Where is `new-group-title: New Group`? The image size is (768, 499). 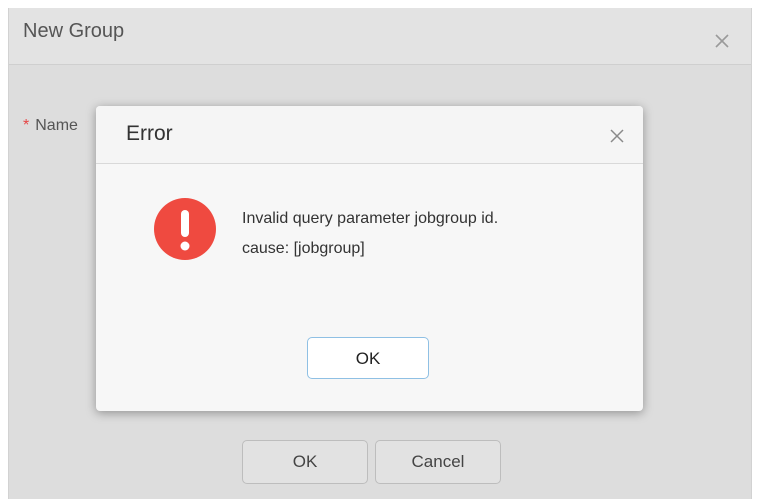 new-group-title: New Group is located at coordinates (74, 31).